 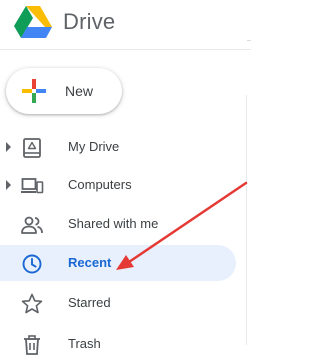 What do you see at coordinates (118, 263) in the screenshot?
I see `sidebar-item-recent: Recent` at bounding box center [118, 263].